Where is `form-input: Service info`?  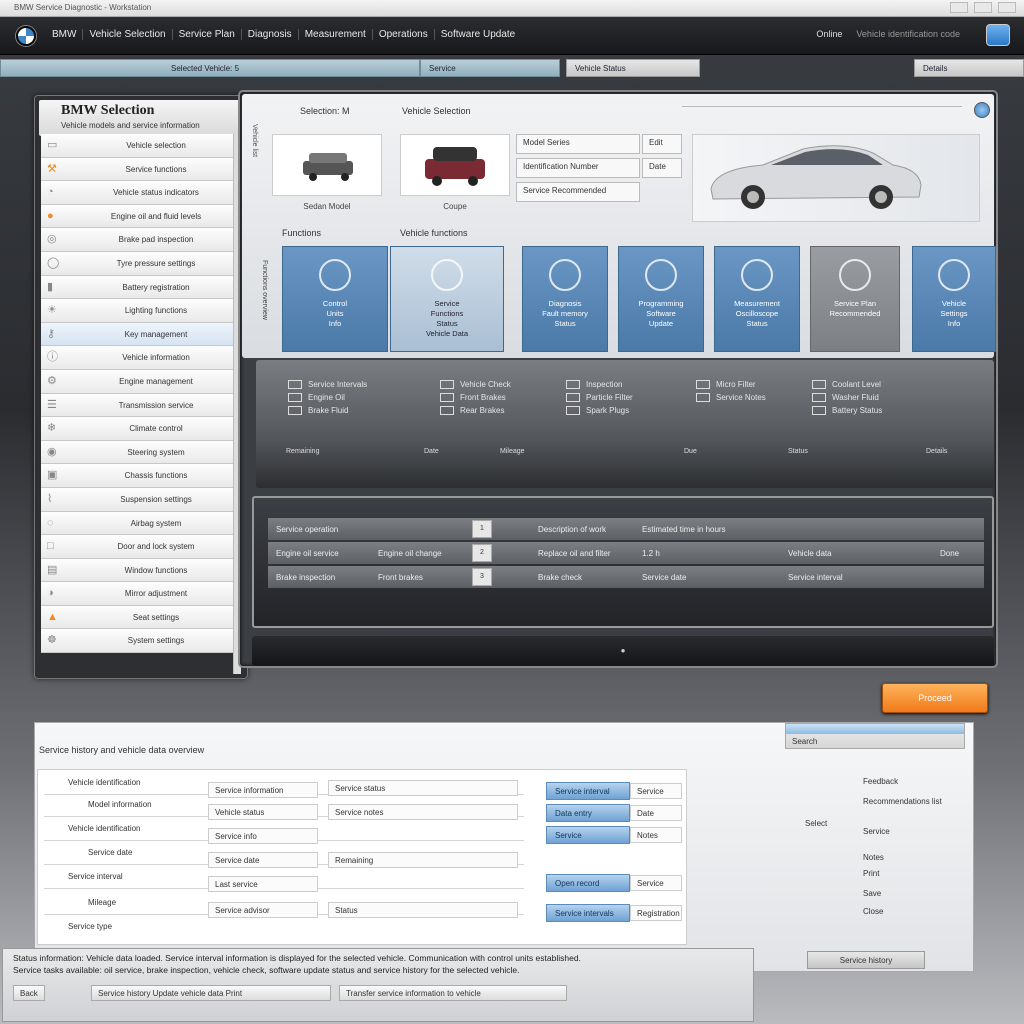
form-input: Service info is located at coordinates (263, 836).